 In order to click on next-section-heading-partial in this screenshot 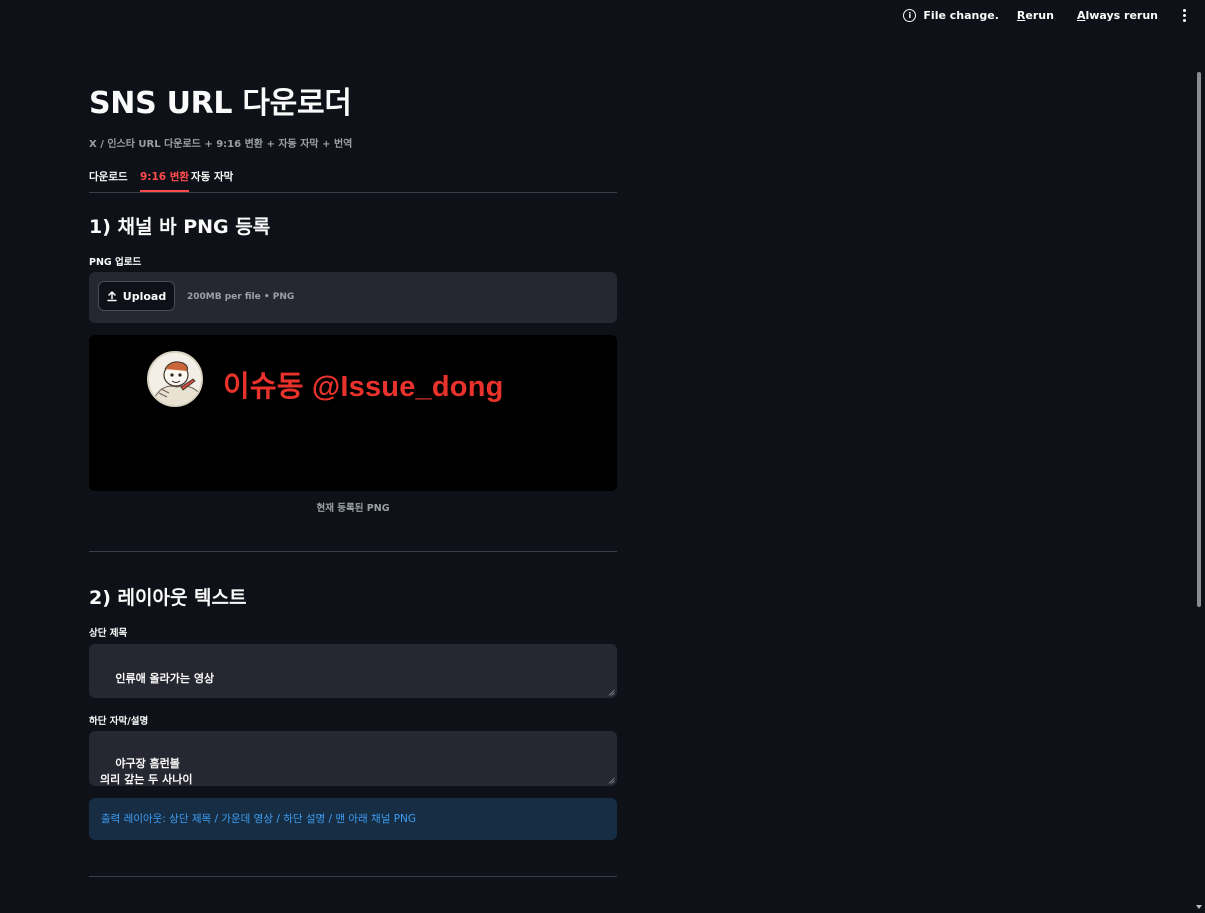, I will do `click(159, 907)`.